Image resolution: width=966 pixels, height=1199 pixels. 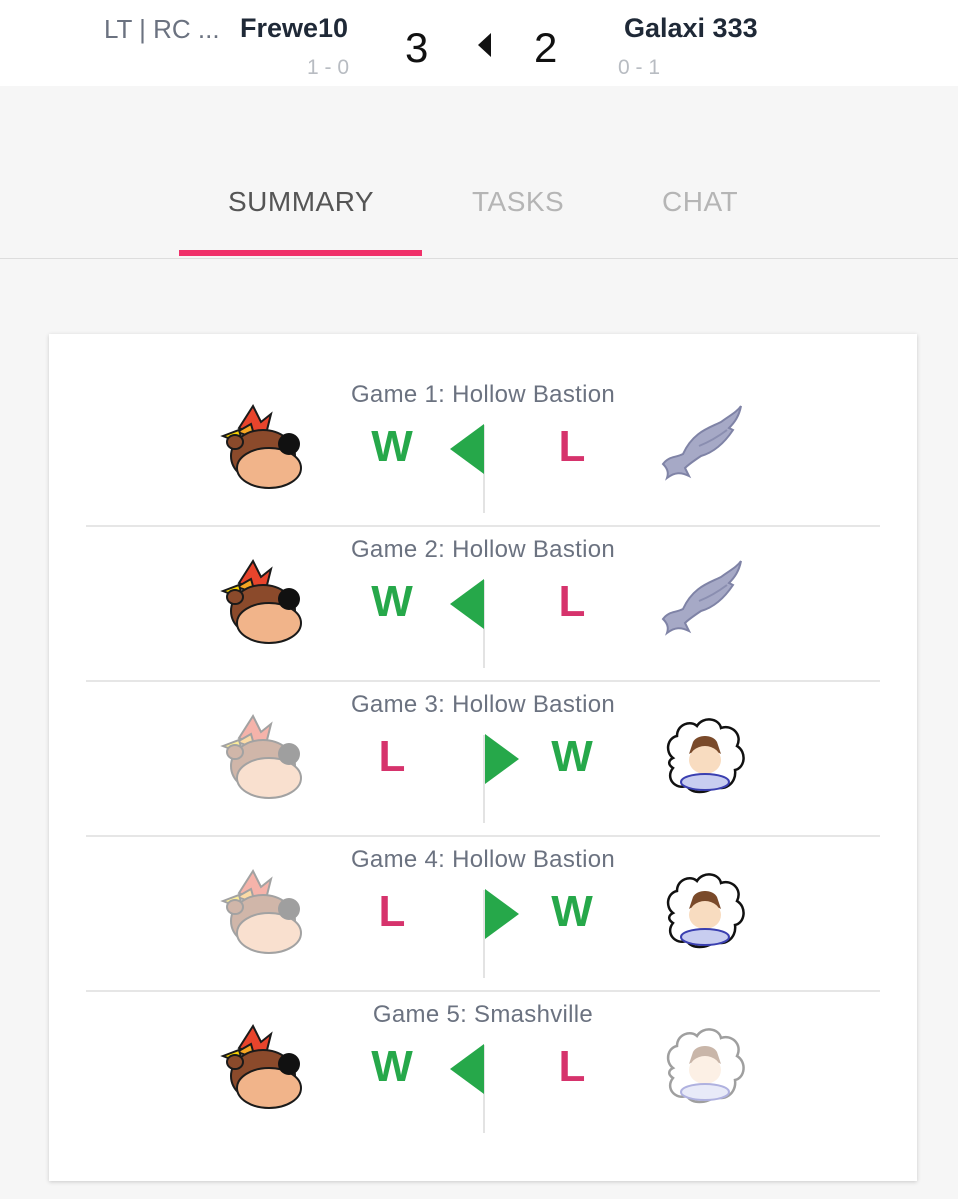 What do you see at coordinates (328, 67) in the screenshot?
I see `player1-record: 1 - 0` at bounding box center [328, 67].